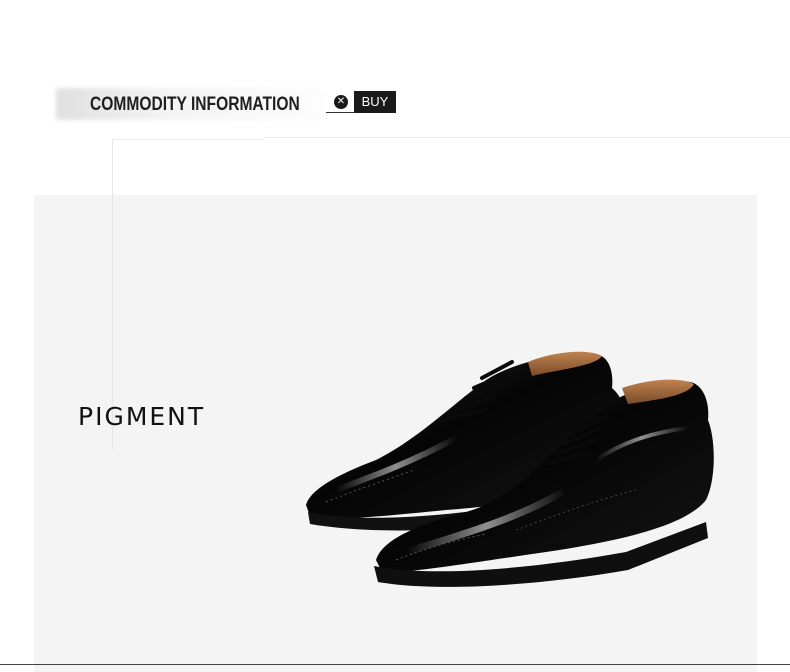 This screenshot has height=672, width=790. I want to click on buy-link: ✕ BUY, so click(362, 102).